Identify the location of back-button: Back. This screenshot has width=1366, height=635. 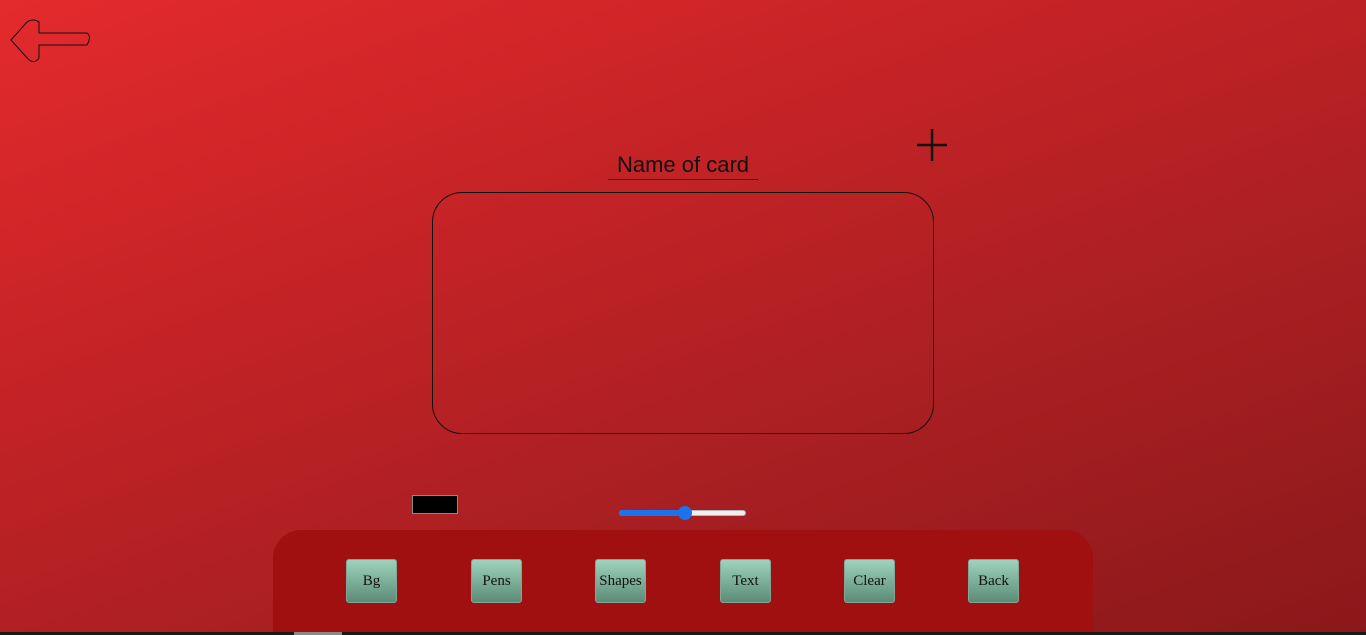
(993, 581).